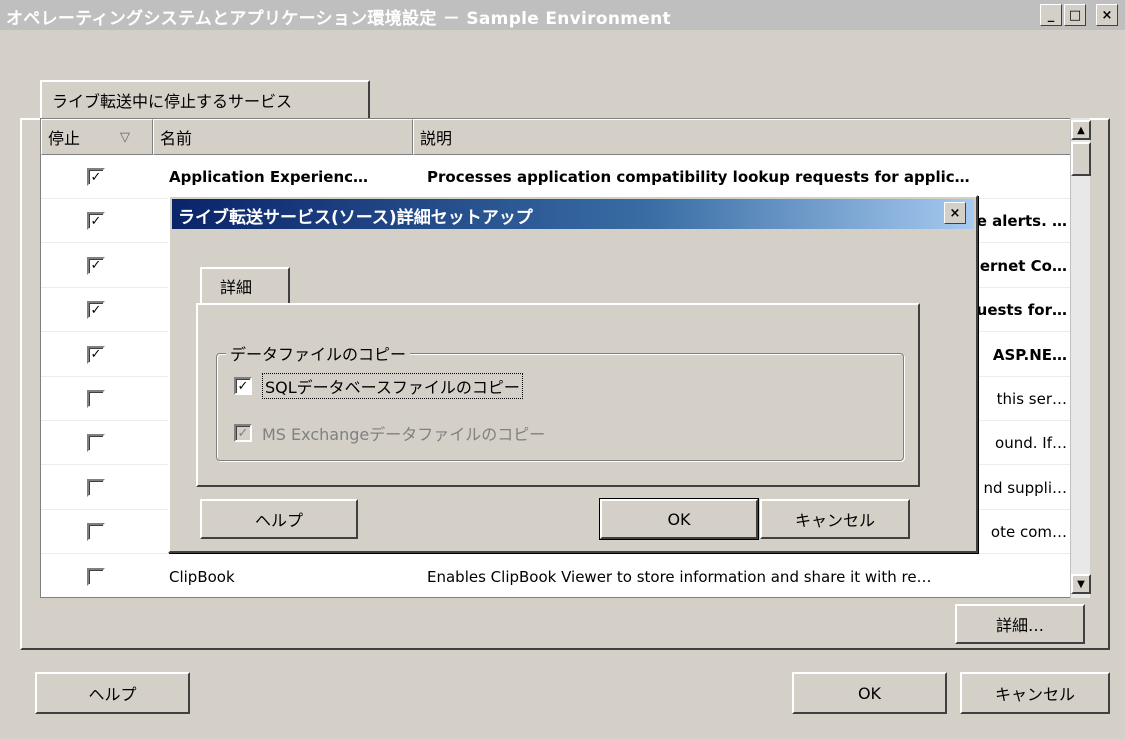 This screenshot has height=739, width=1125. I want to click on group-label: データファイルのコピー, so click(318, 353).